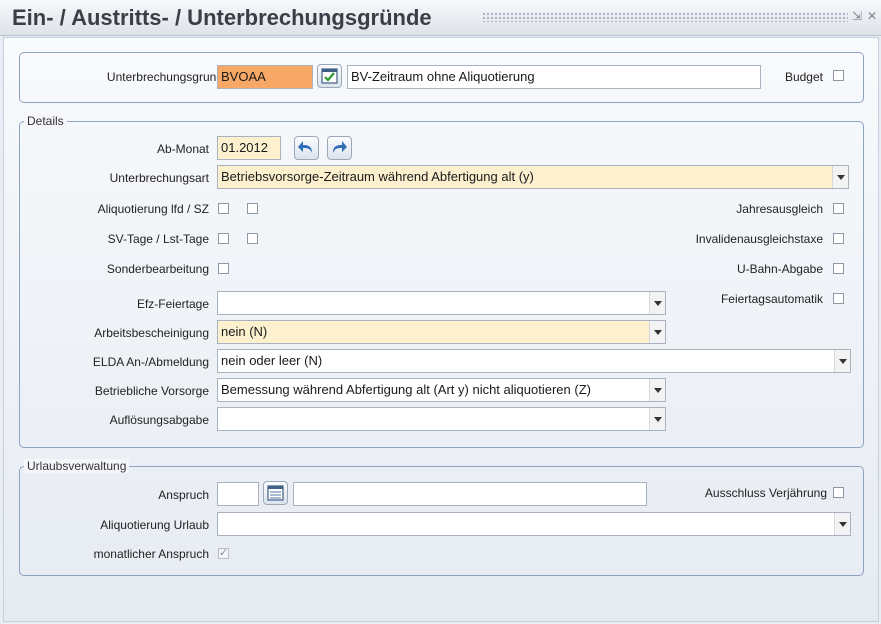  I want to click on calendar-icon, so click(275, 493).